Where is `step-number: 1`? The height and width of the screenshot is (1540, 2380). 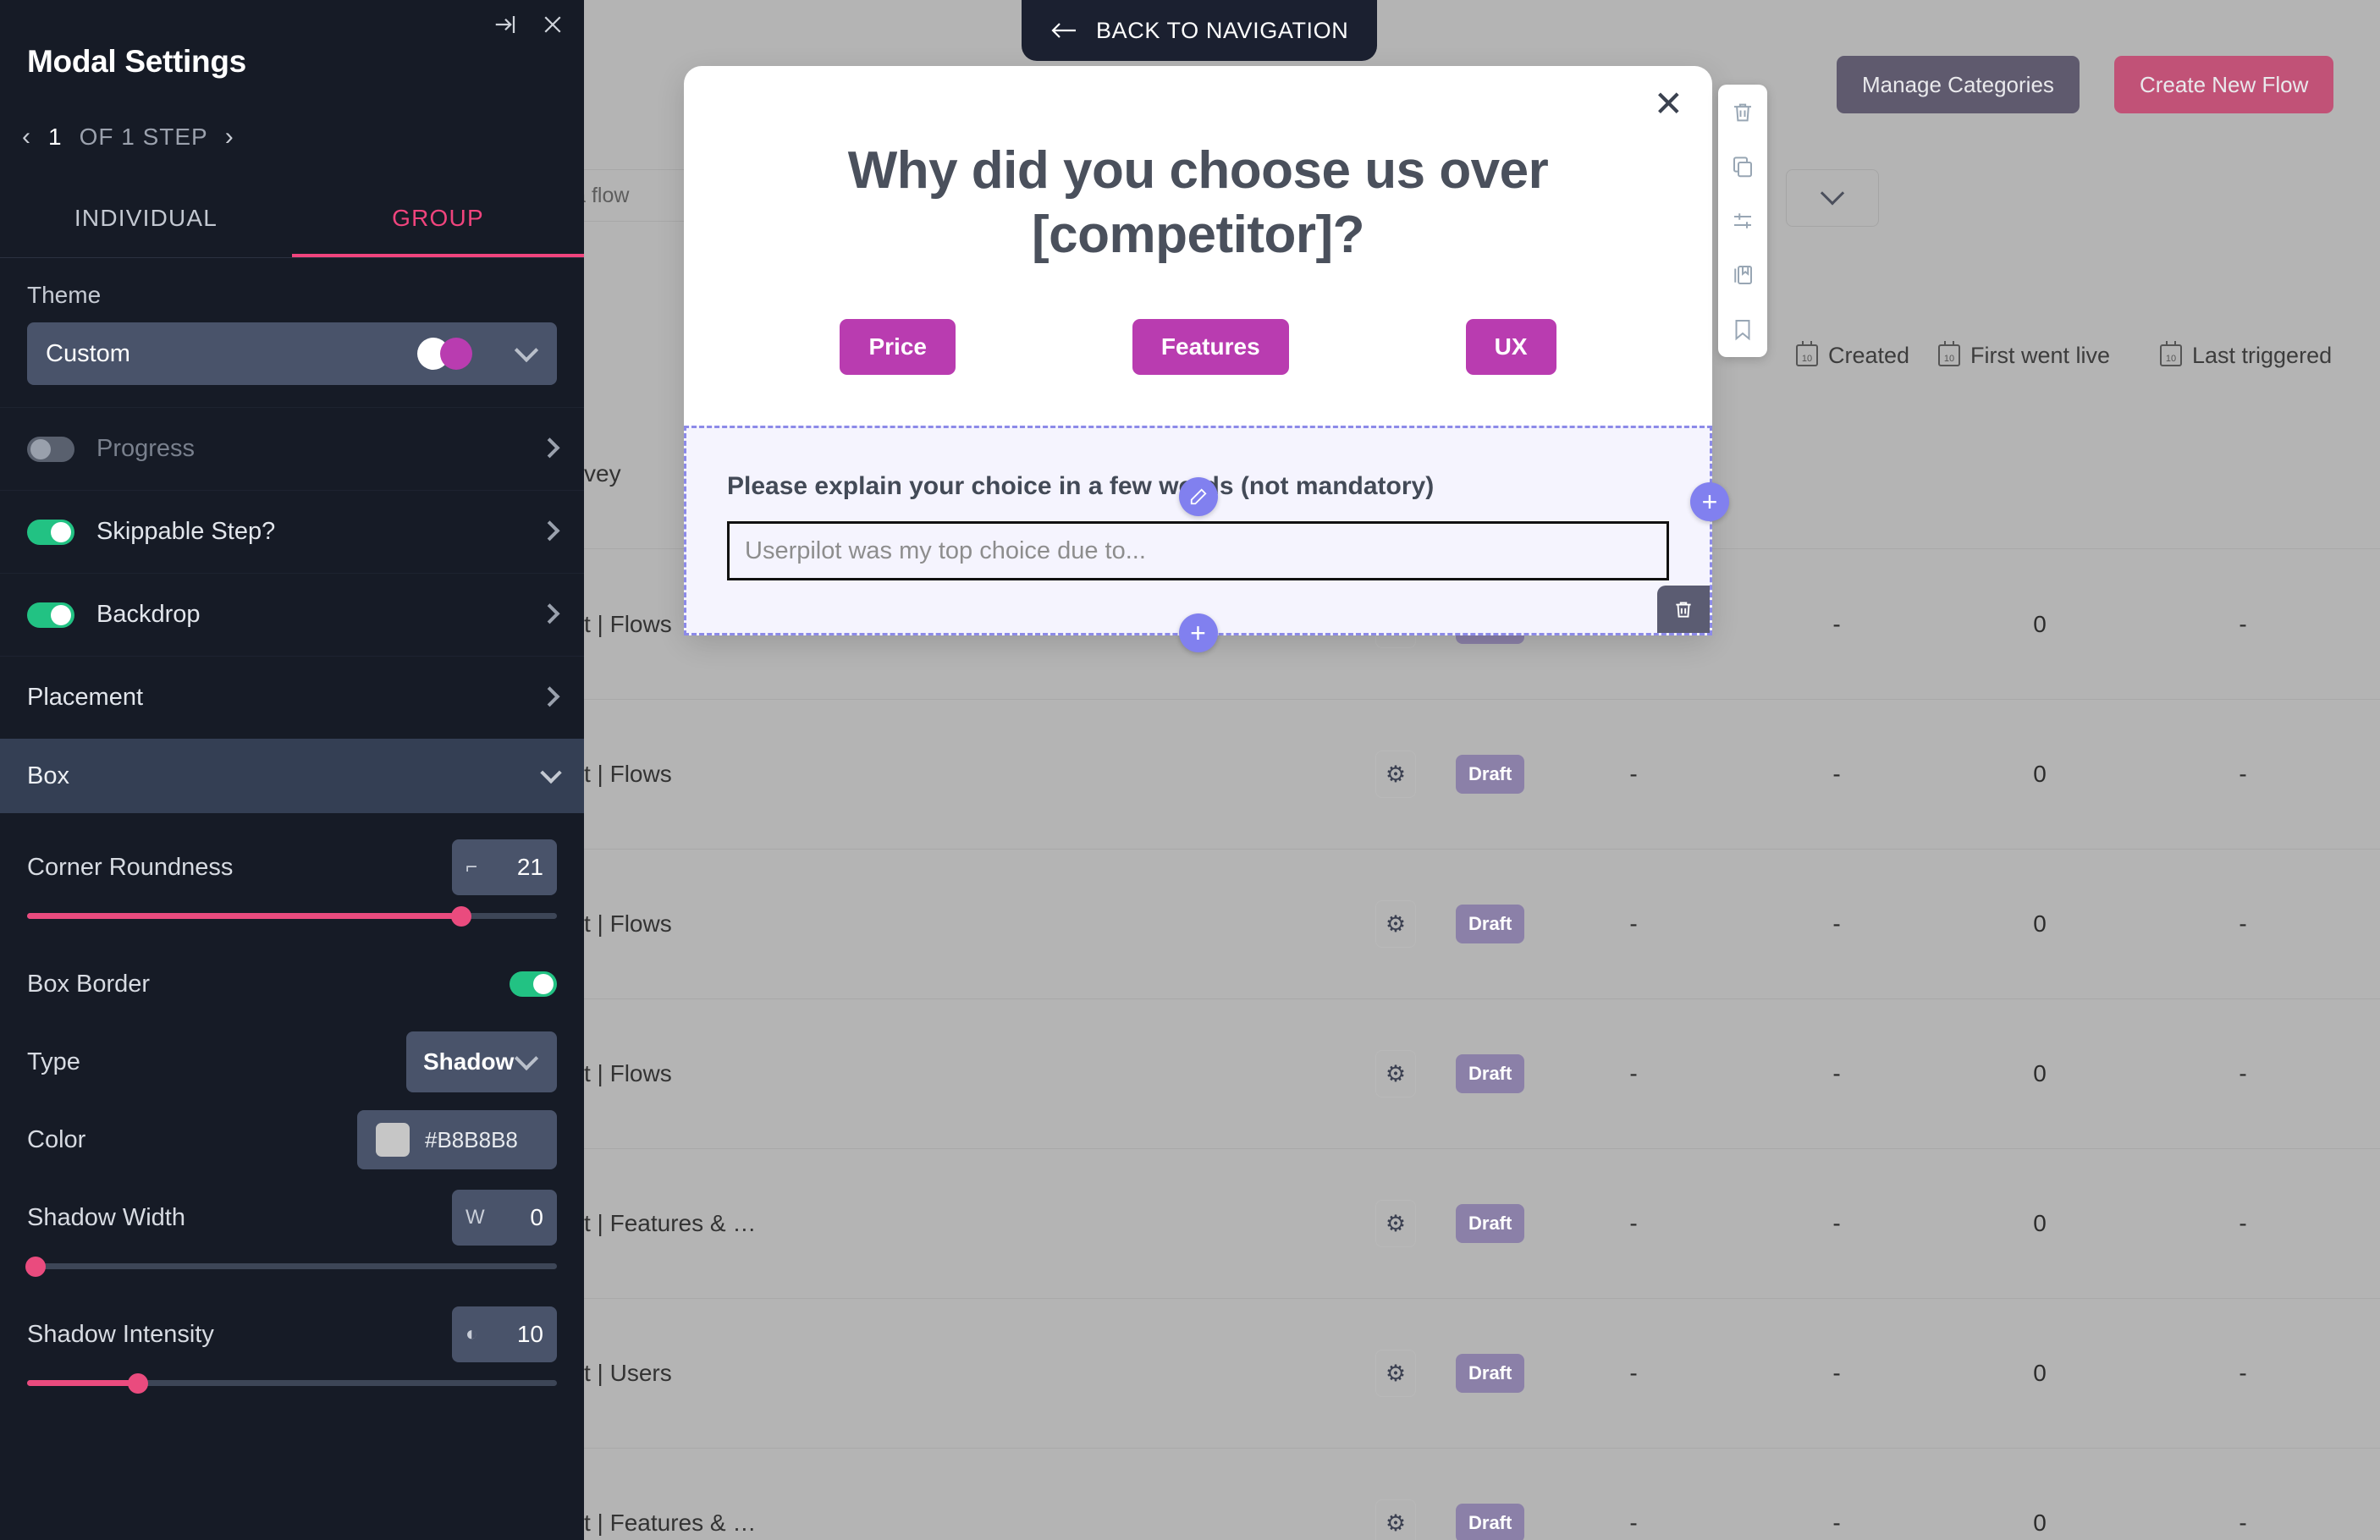 step-number: 1 is located at coordinates (55, 137).